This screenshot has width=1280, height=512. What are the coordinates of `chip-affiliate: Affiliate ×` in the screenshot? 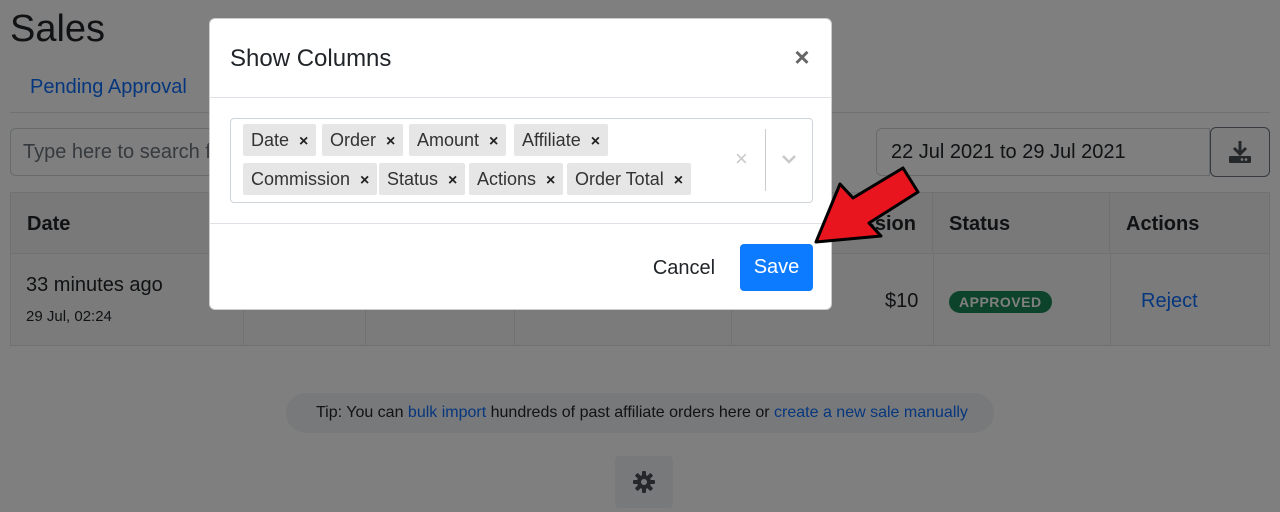 It's located at (561, 140).